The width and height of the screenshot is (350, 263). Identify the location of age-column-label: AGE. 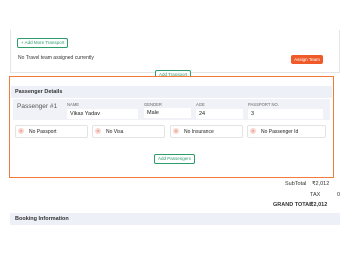
(200, 104).